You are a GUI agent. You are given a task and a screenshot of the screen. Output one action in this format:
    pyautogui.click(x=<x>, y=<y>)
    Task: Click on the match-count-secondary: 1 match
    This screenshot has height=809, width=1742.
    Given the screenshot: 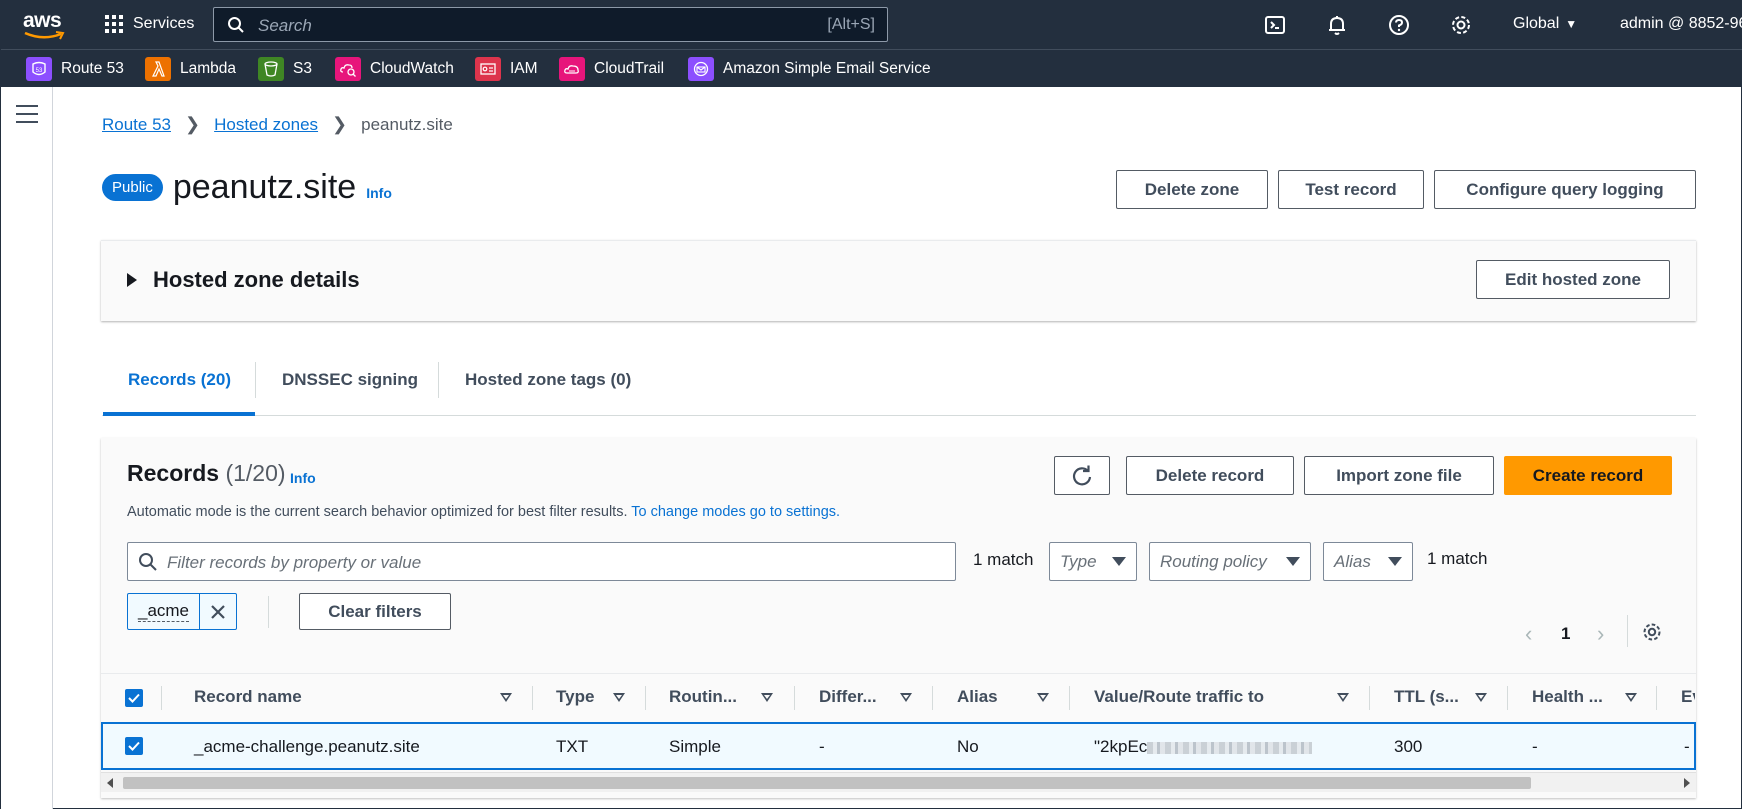 What is the action you would take?
    pyautogui.click(x=1457, y=558)
    